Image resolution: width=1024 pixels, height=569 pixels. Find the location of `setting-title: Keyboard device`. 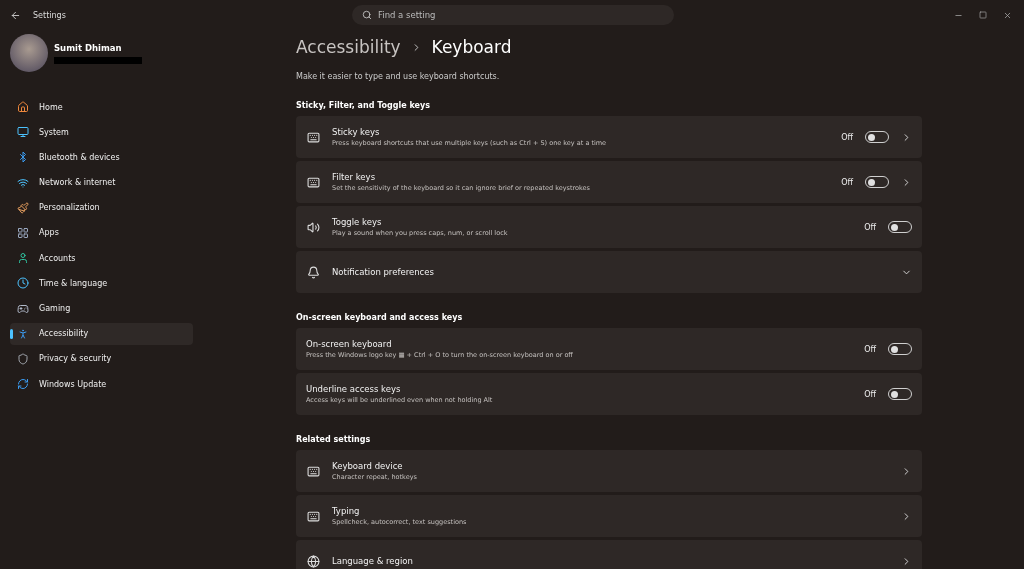

setting-title: Keyboard device is located at coordinates (368, 466).